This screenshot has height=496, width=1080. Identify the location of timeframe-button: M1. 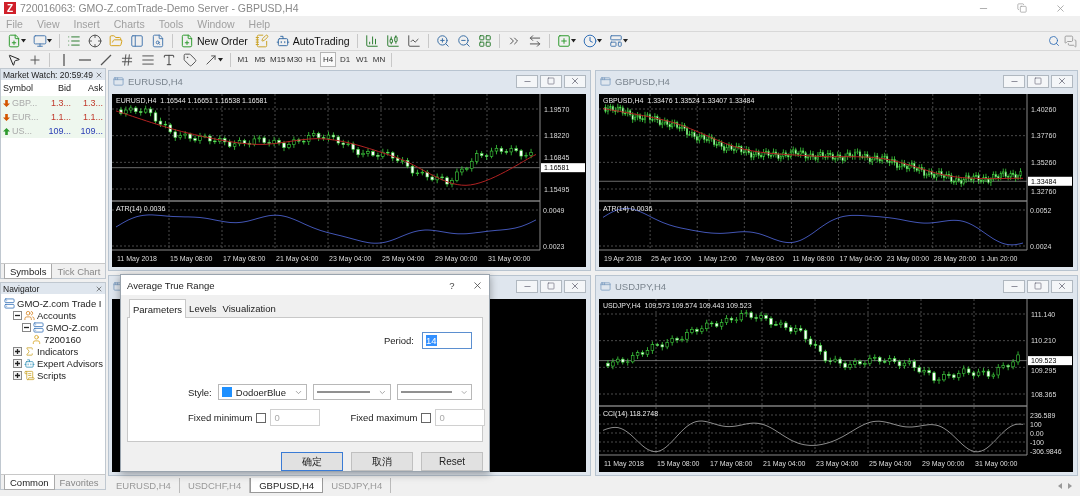
(243, 59).